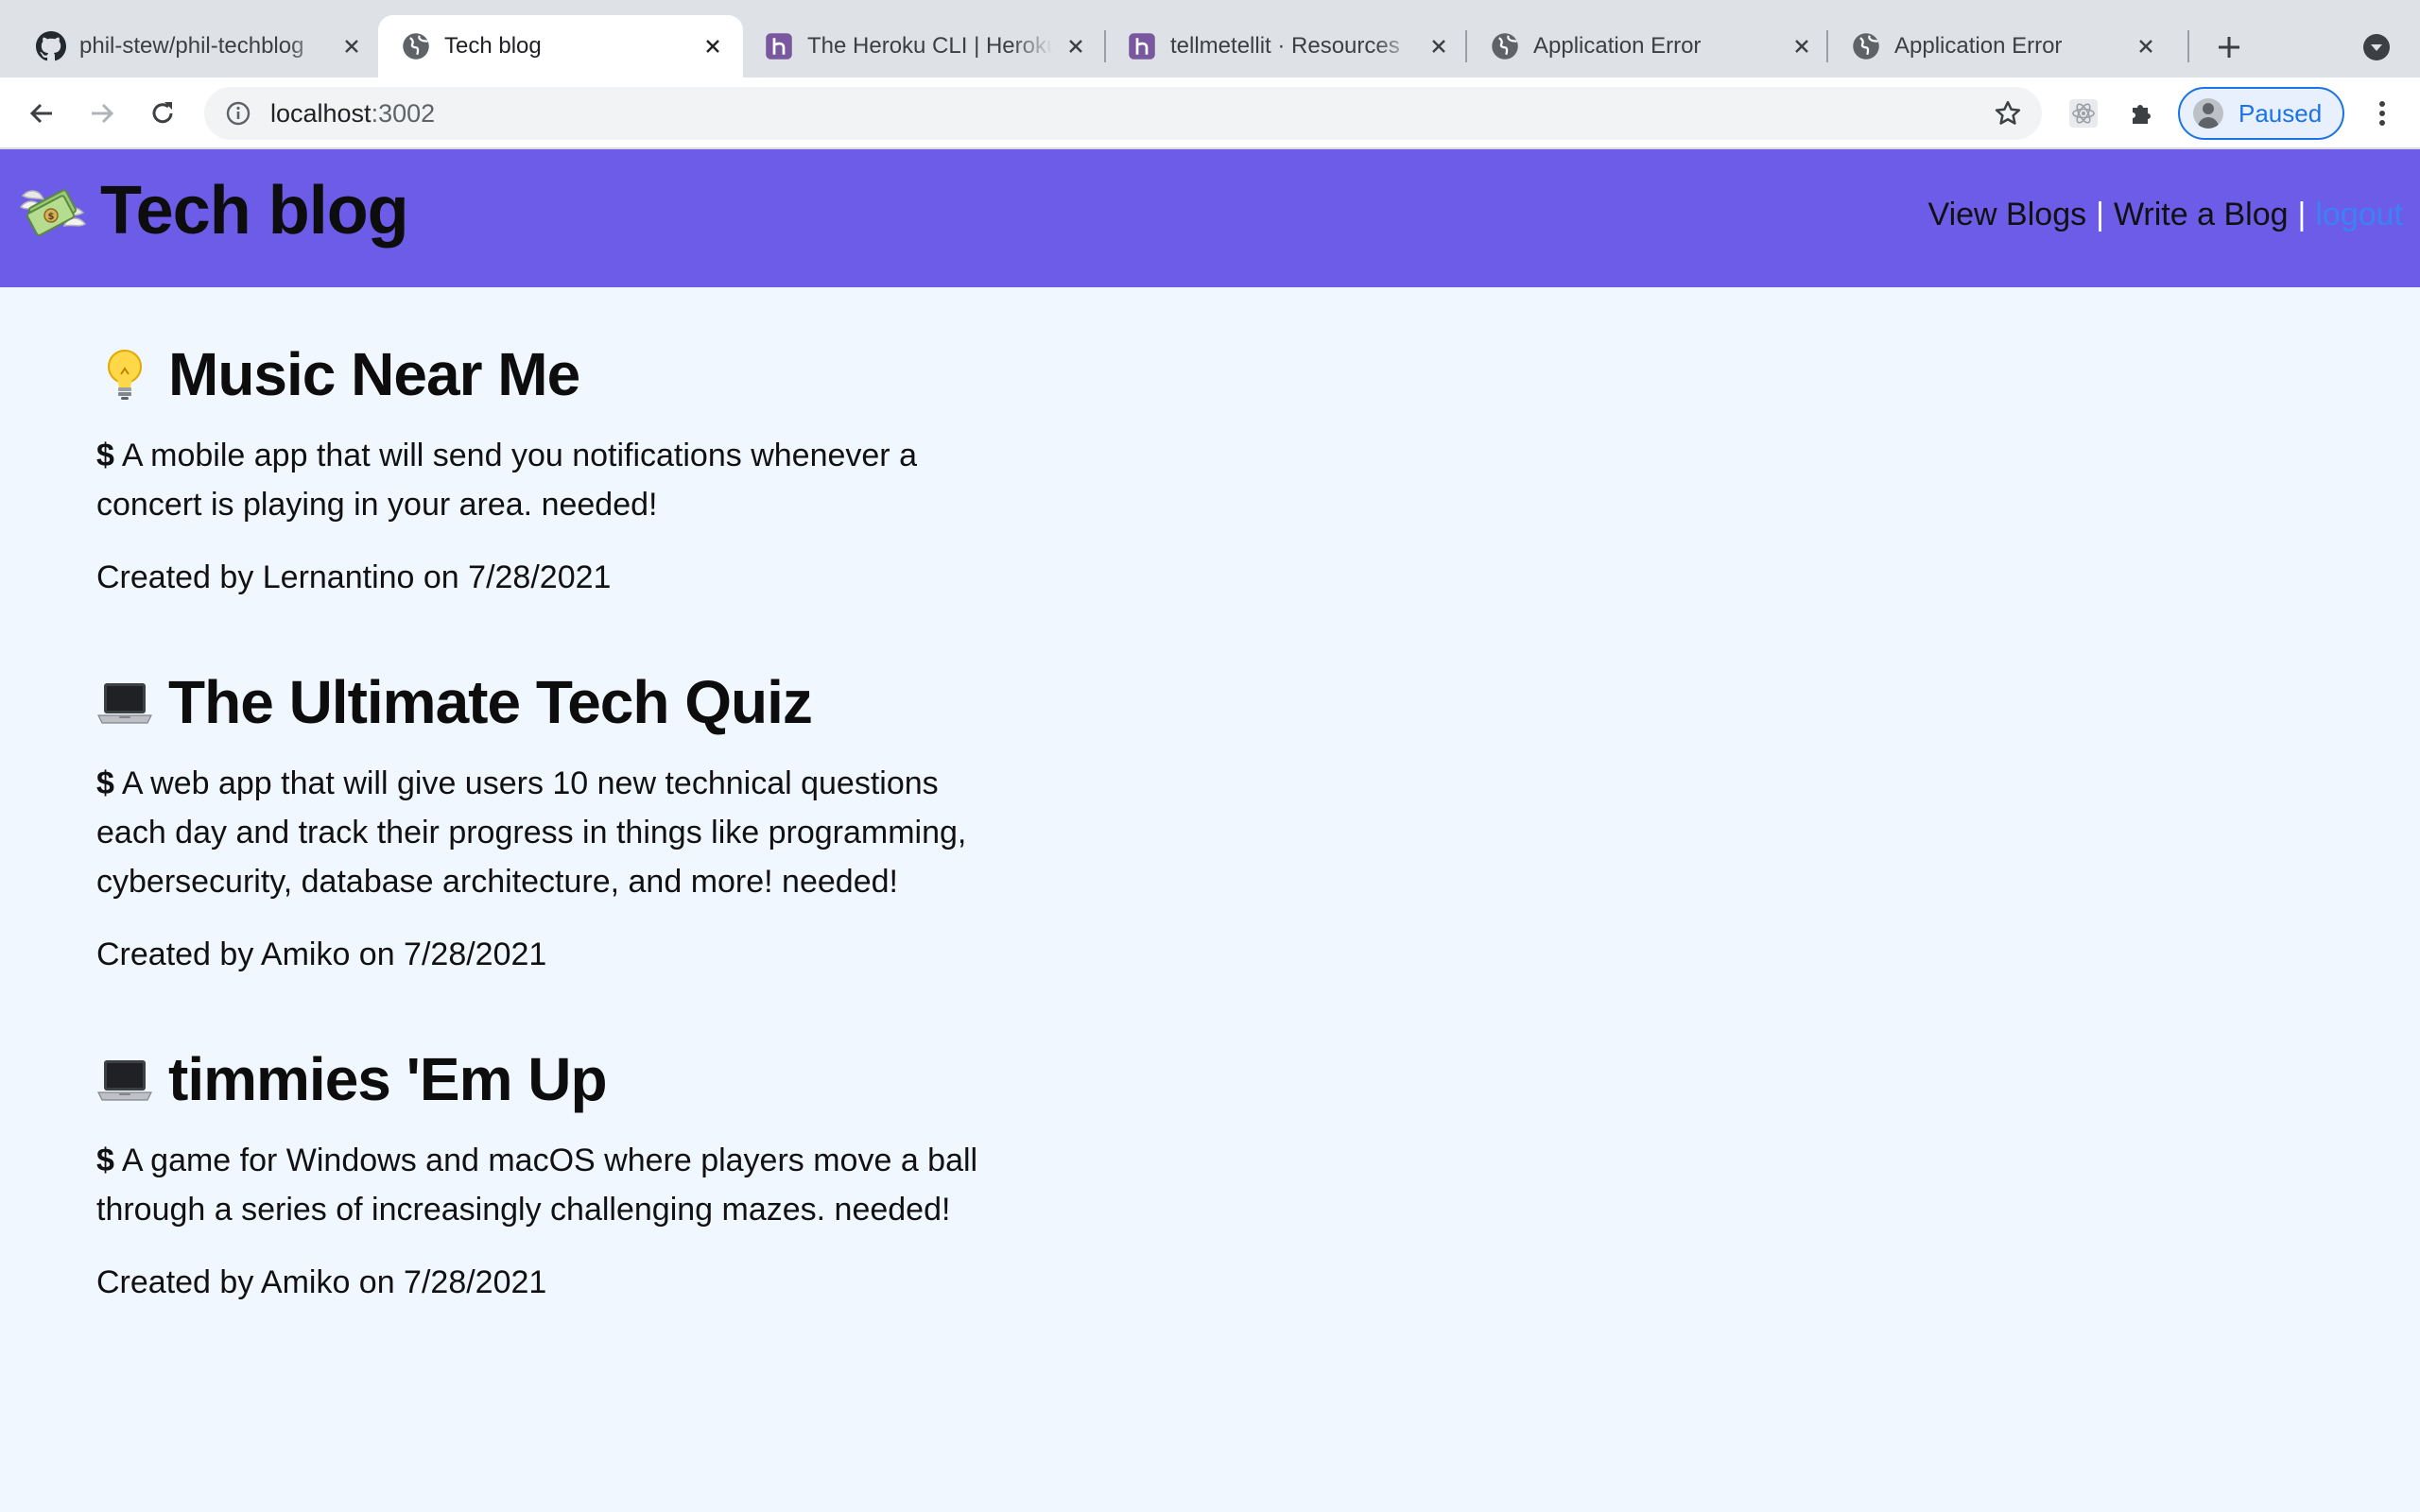  I want to click on back-arrow-icon, so click(41, 113).